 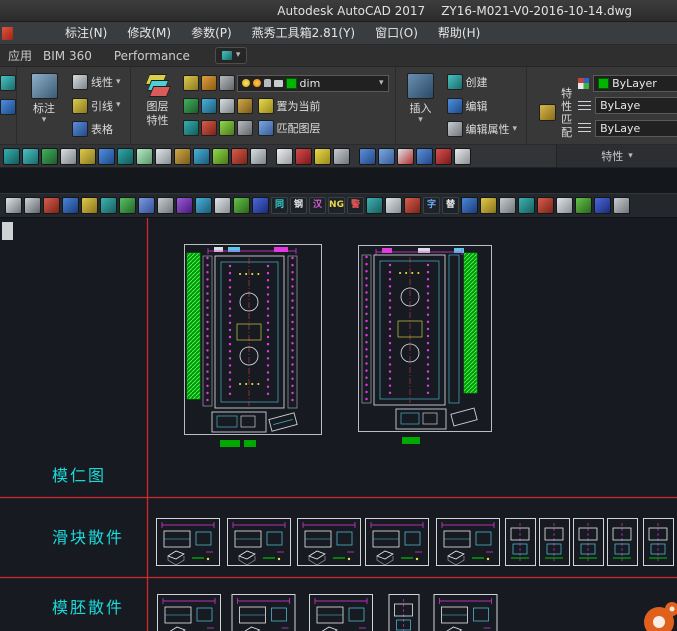 I want to click on fillet-tool-icon, so click(x=201, y=156).